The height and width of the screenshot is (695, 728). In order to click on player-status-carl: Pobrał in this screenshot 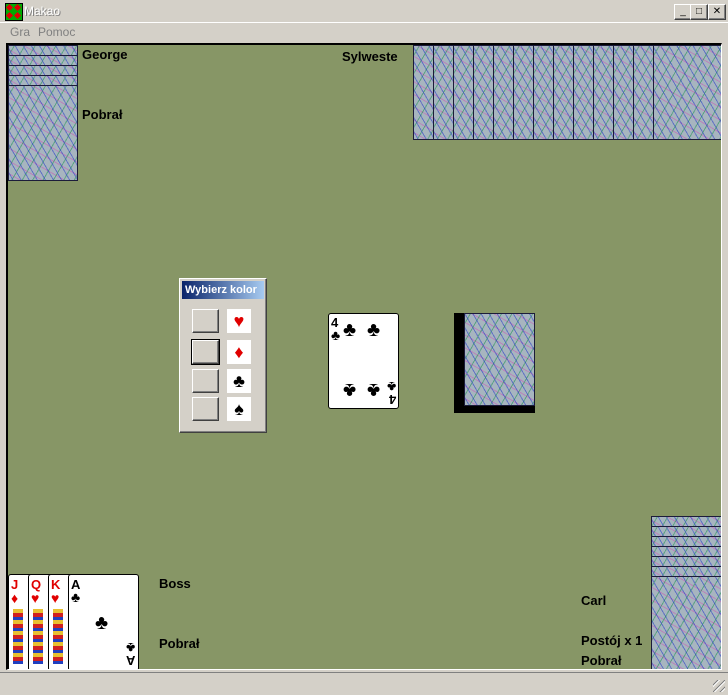, I will do `click(601, 660)`.